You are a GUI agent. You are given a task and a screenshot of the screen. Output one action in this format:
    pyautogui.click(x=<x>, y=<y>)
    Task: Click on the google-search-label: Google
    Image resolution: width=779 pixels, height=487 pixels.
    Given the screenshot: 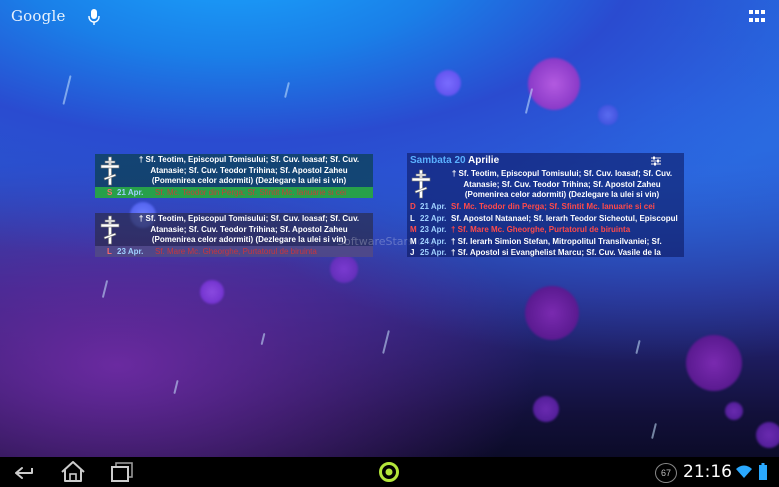 What is the action you would take?
    pyautogui.click(x=38, y=16)
    